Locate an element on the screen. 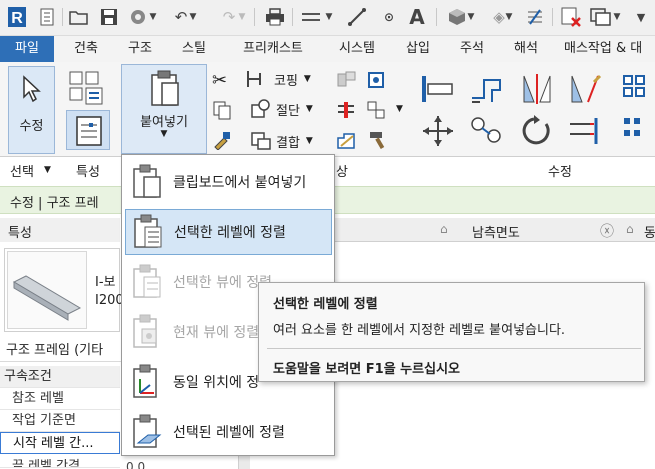 Image resolution: width=655 pixels, height=469 pixels. demolish-icon is located at coordinates (376, 82).